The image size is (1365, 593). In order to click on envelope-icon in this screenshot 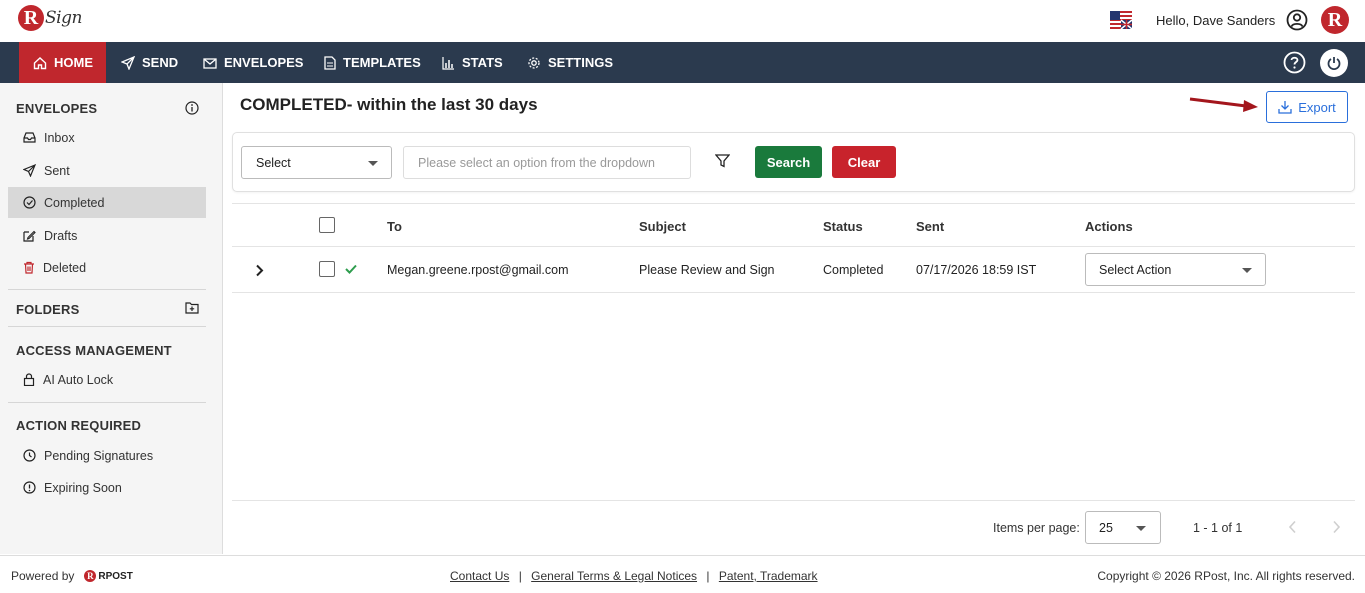, I will do `click(210, 63)`.